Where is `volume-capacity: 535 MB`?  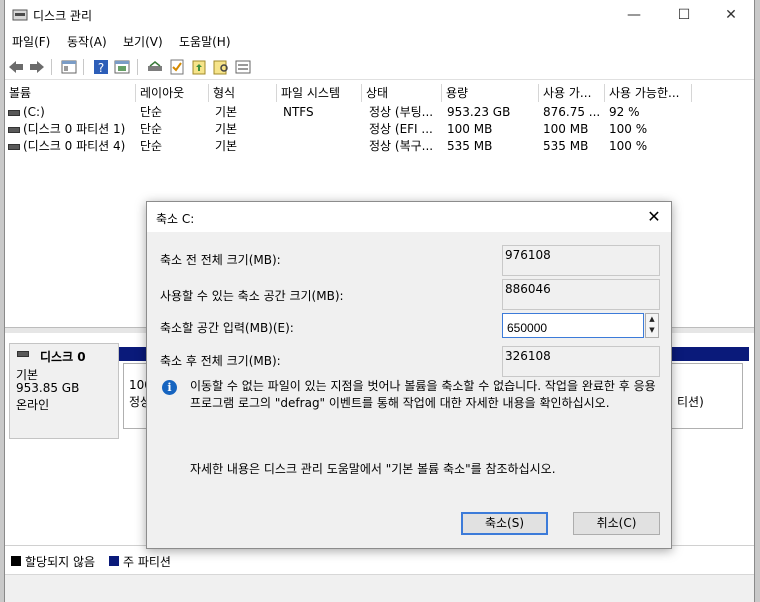
volume-capacity: 535 MB is located at coordinates (470, 146).